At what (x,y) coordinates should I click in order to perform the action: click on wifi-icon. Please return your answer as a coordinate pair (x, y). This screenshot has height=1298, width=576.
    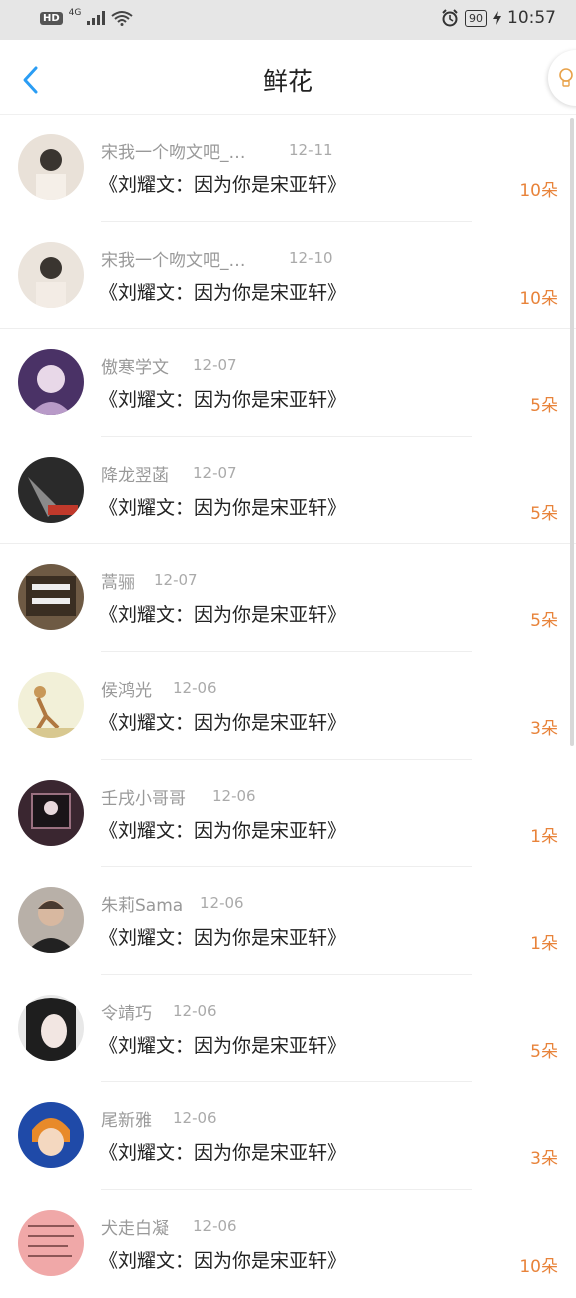
    Looking at the image, I should click on (122, 18).